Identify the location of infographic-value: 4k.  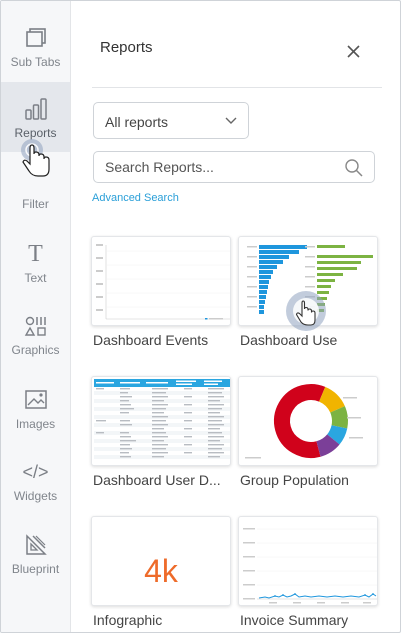
(161, 571).